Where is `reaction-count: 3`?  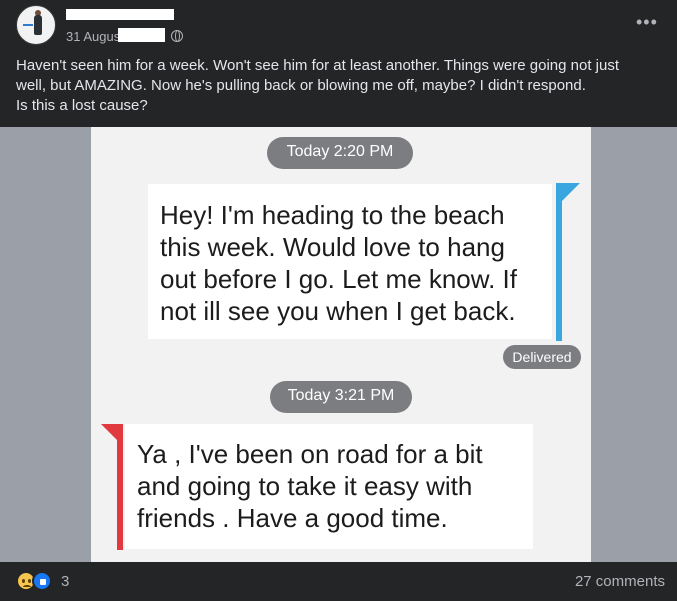
reaction-count: 3 is located at coordinates (65, 581).